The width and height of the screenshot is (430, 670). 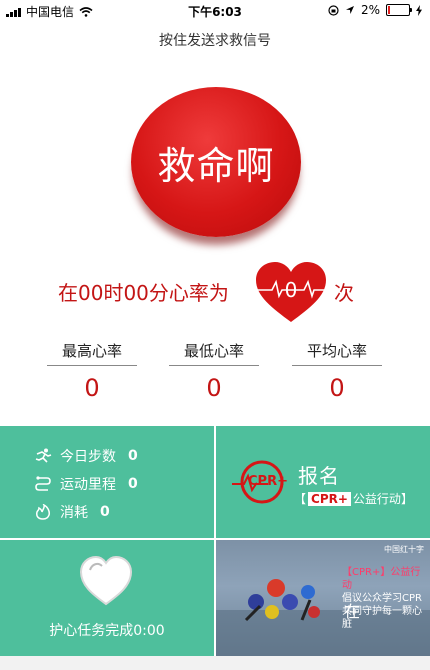 I want to click on stat-avg-value: 0, so click(x=337, y=388).